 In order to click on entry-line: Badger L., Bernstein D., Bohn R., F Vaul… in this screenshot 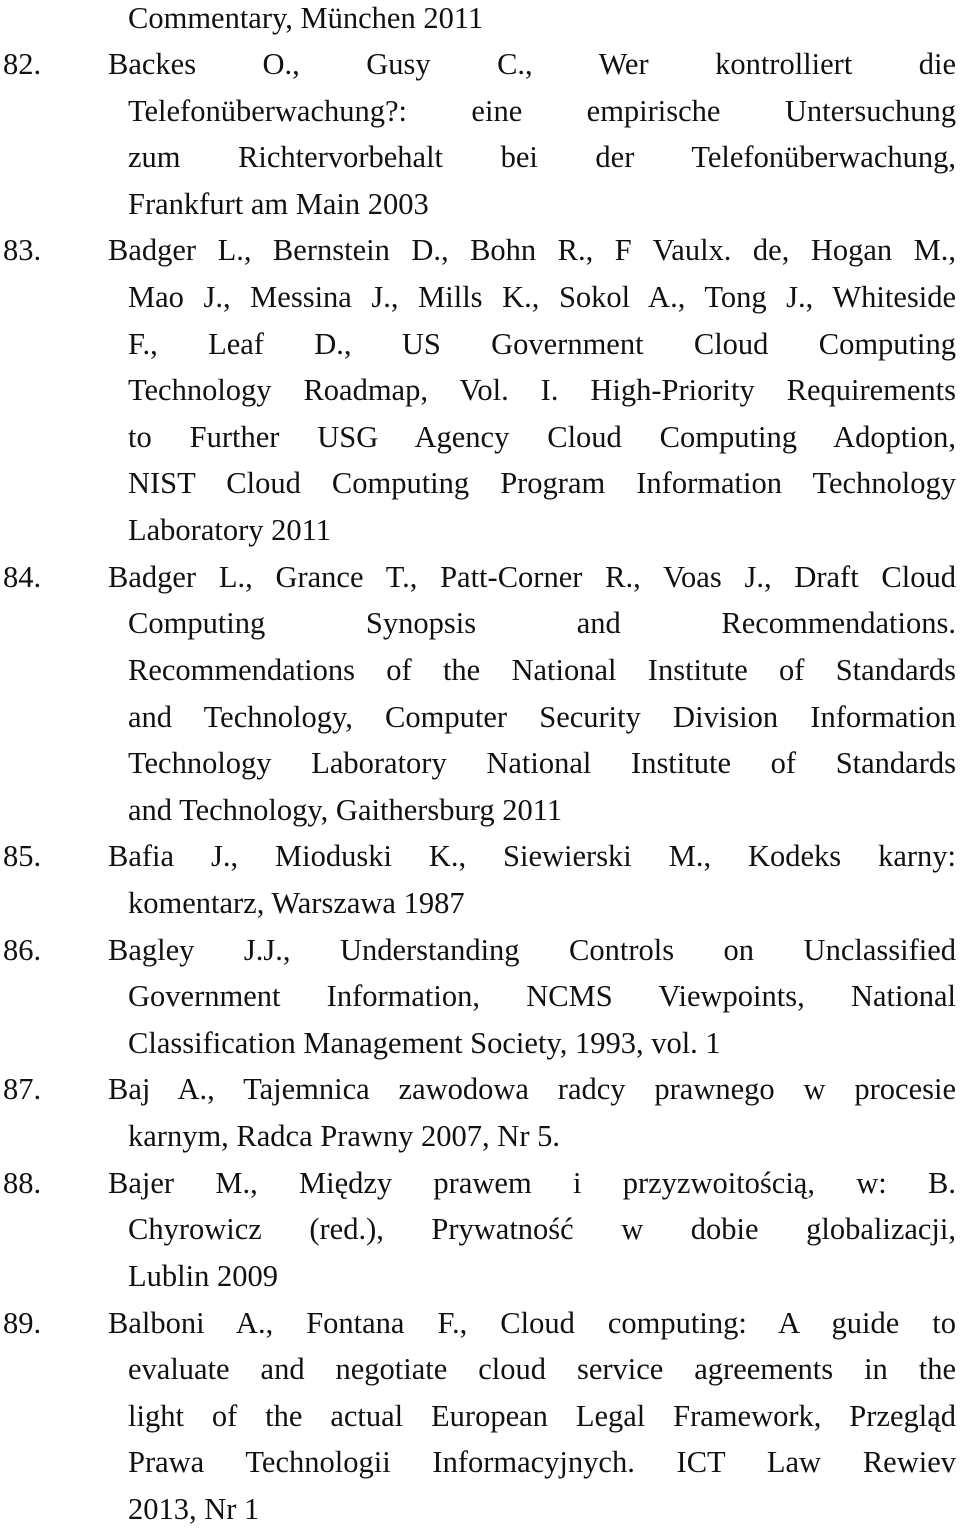, I will do `click(532, 250)`.